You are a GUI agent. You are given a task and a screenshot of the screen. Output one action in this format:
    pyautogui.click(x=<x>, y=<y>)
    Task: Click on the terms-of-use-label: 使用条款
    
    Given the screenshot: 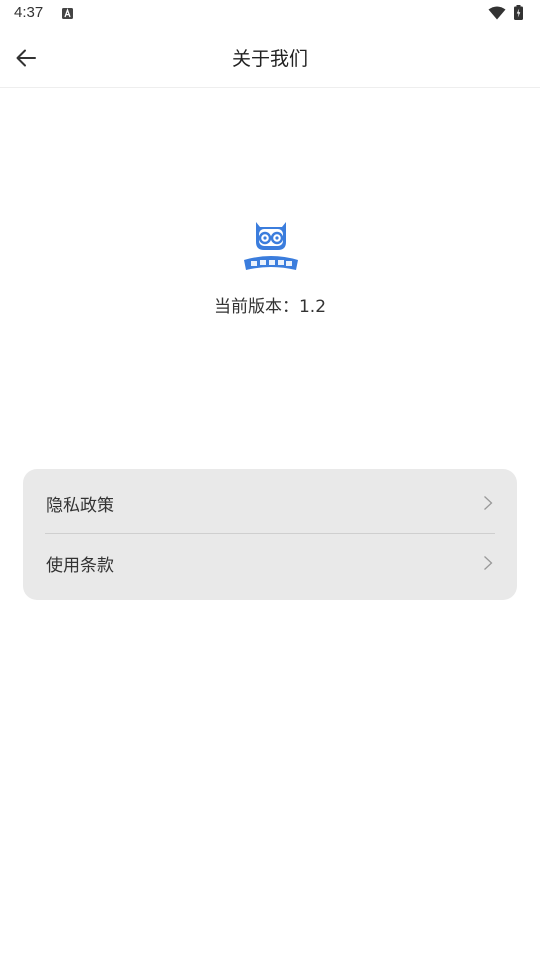 What is the action you would take?
    pyautogui.click(x=80, y=565)
    